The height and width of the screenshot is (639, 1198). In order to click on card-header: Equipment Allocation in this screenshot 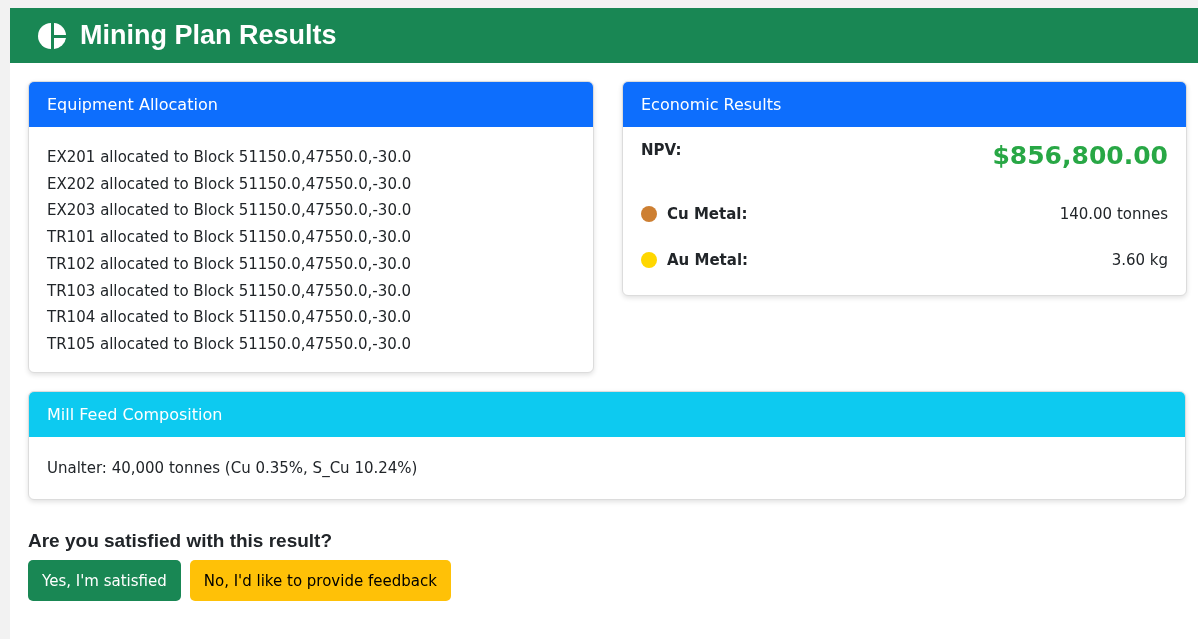, I will do `click(311, 104)`.